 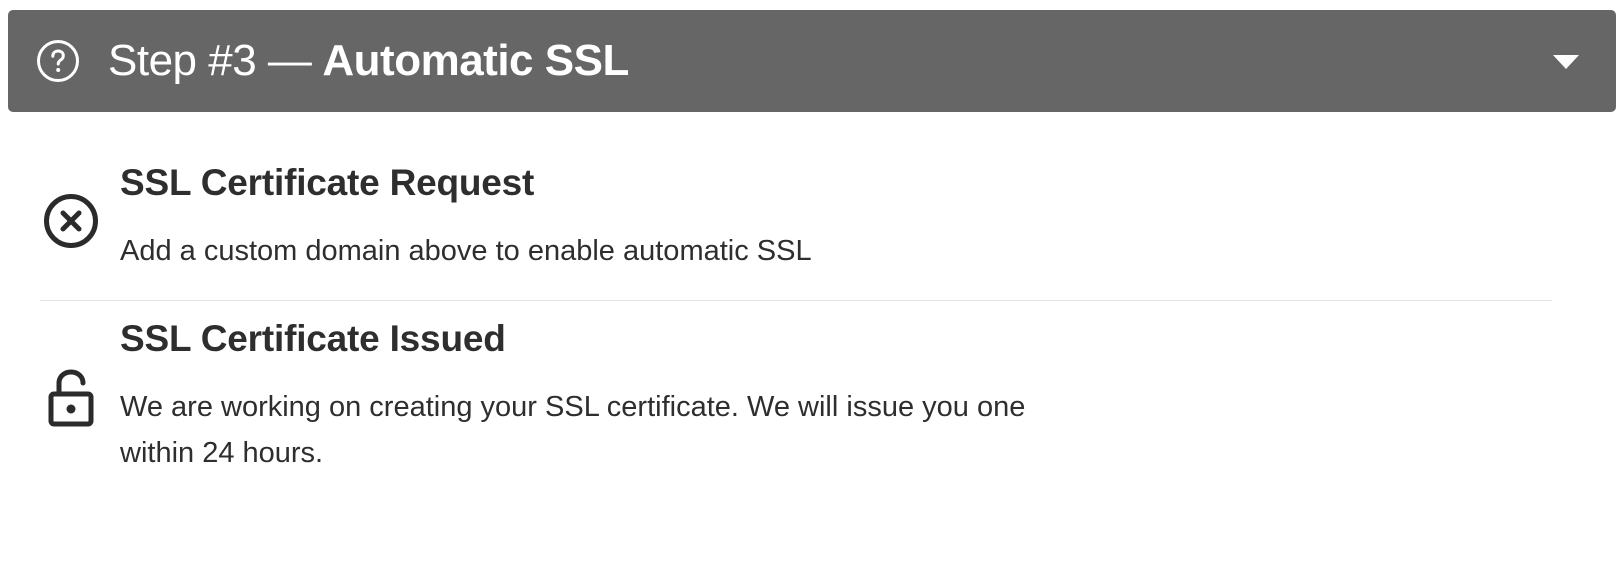 What do you see at coordinates (1566, 62) in the screenshot?
I see `caret-down-icon` at bounding box center [1566, 62].